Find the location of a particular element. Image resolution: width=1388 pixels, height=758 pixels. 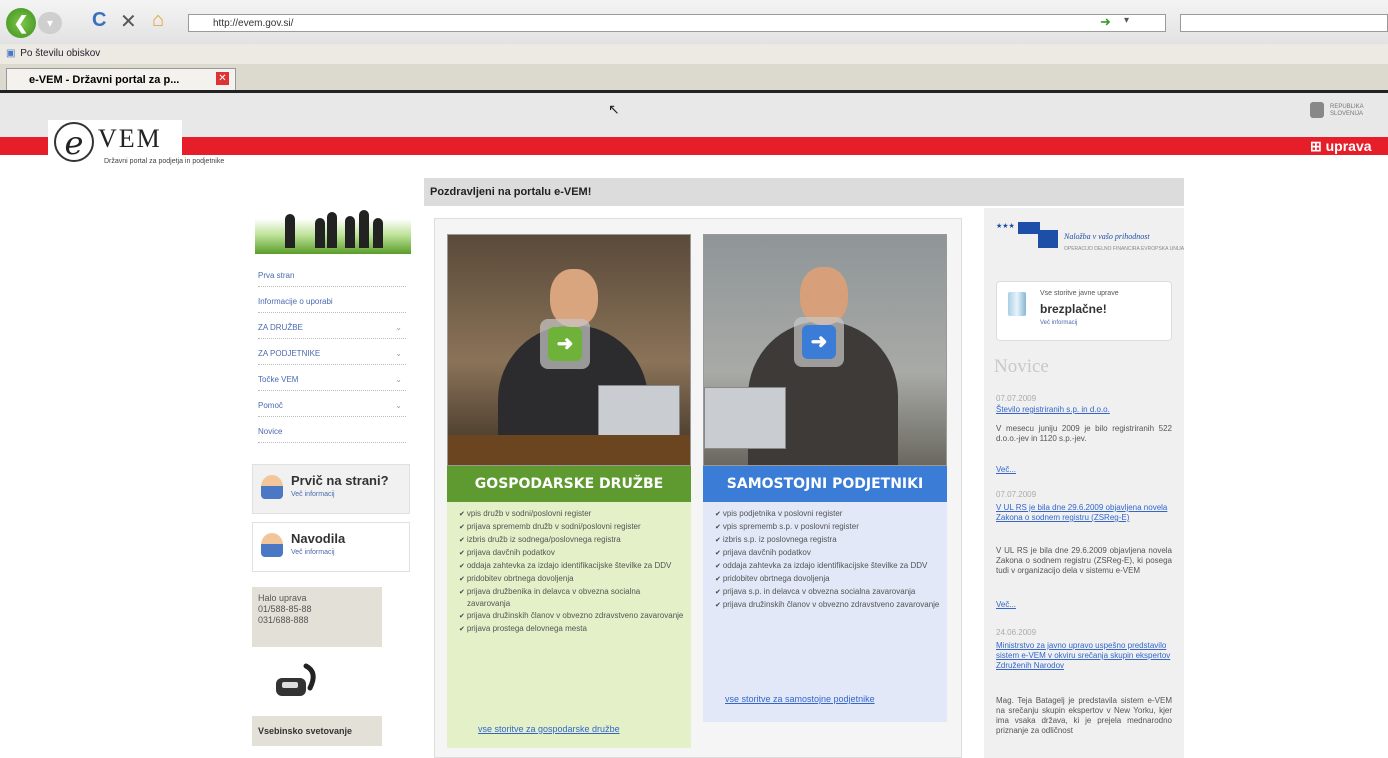

laptop is located at coordinates (745, 418).